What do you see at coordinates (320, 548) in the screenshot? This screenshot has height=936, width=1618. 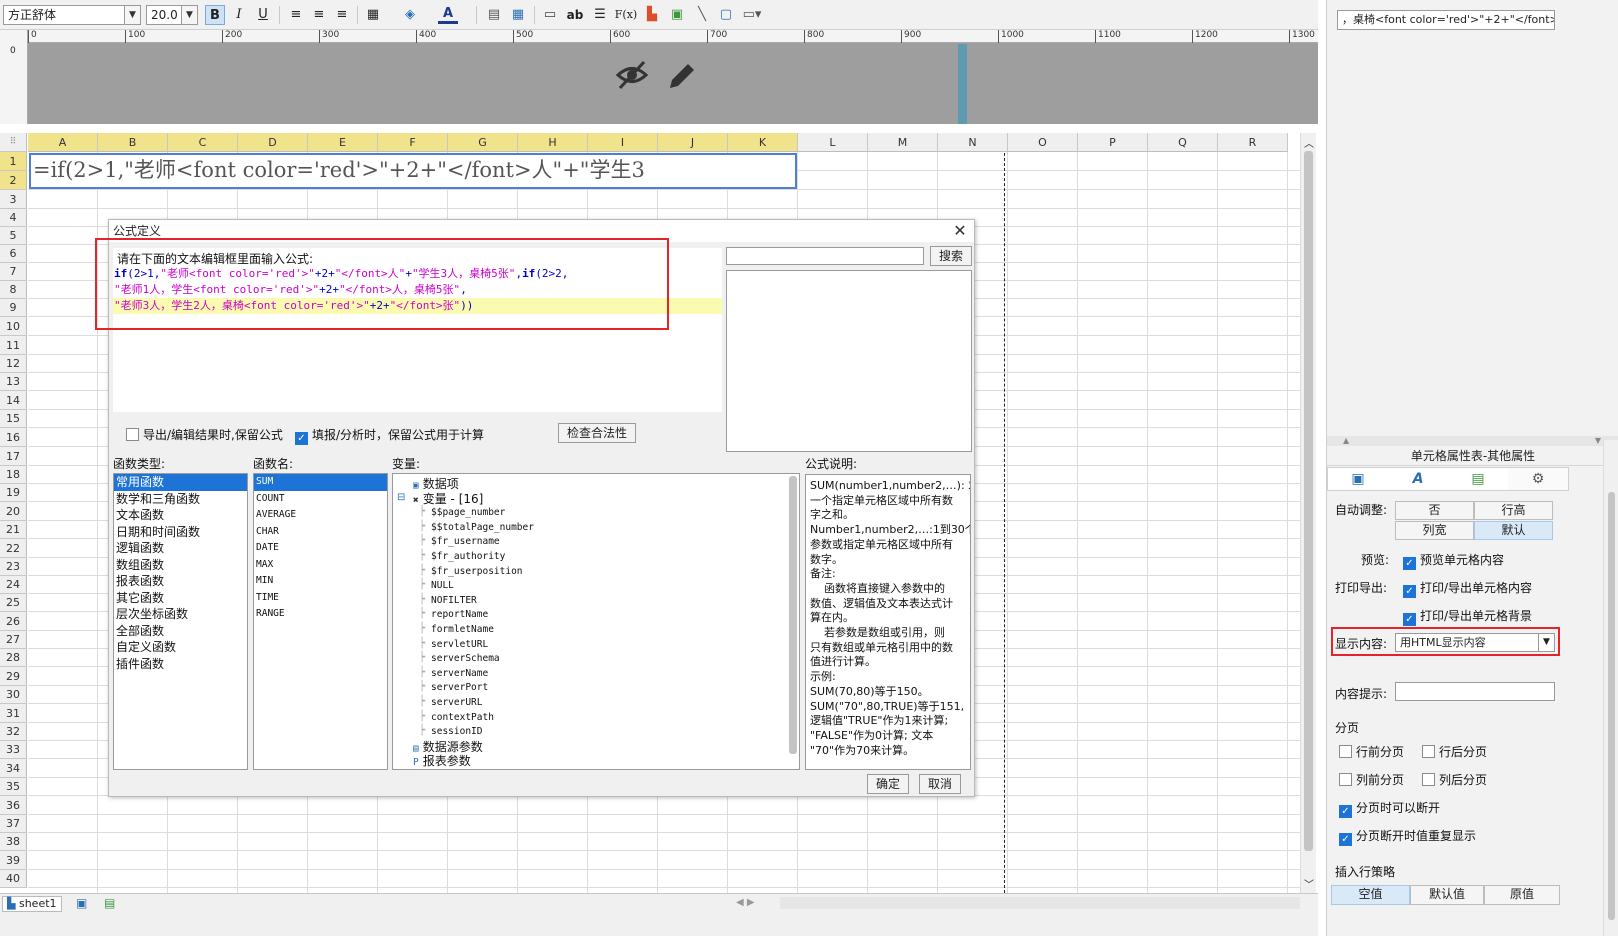 I see `func-name-item: DATE` at bounding box center [320, 548].